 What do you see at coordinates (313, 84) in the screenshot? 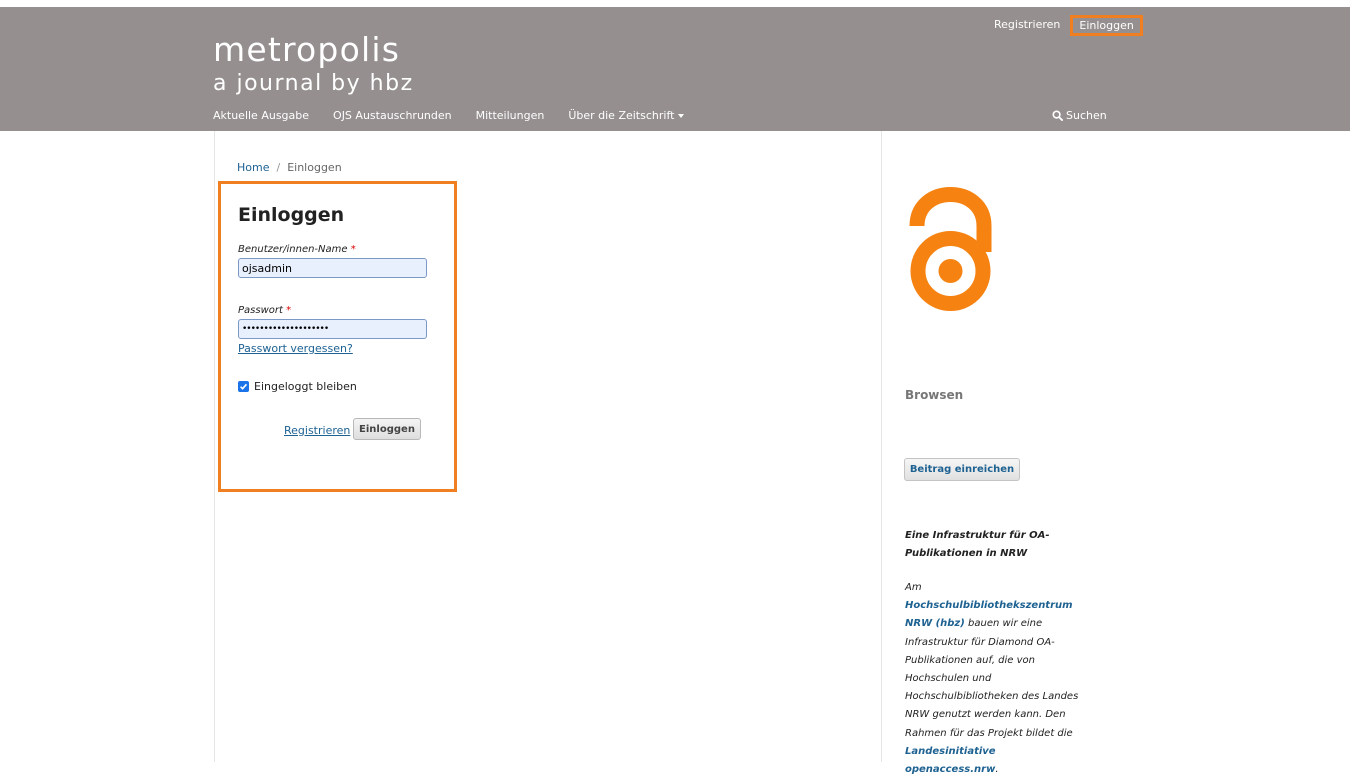
I see `site-subtitle: a journal by hbz` at bounding box center [313, 84].